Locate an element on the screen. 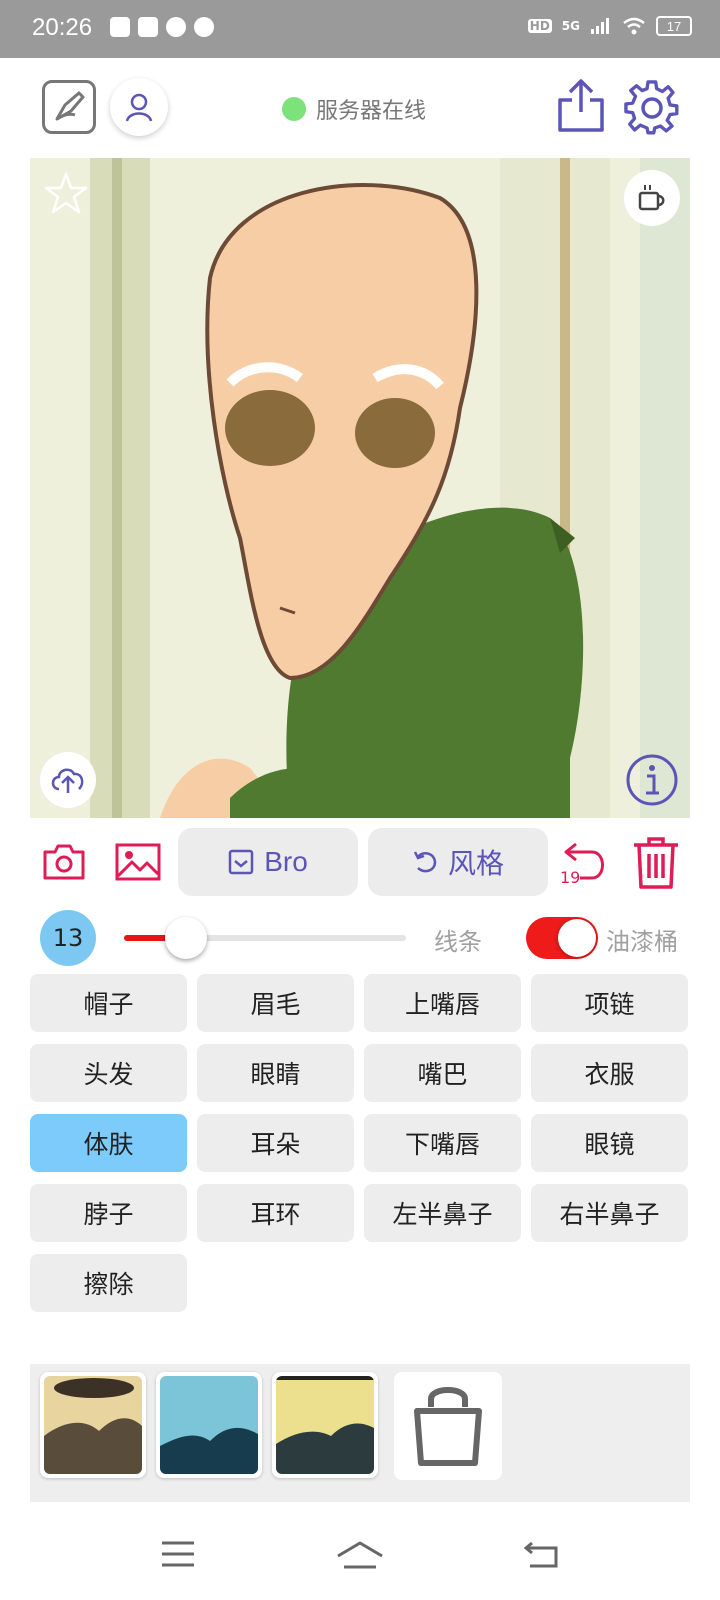  model-button: Bro is located at coordinates (268, 862).